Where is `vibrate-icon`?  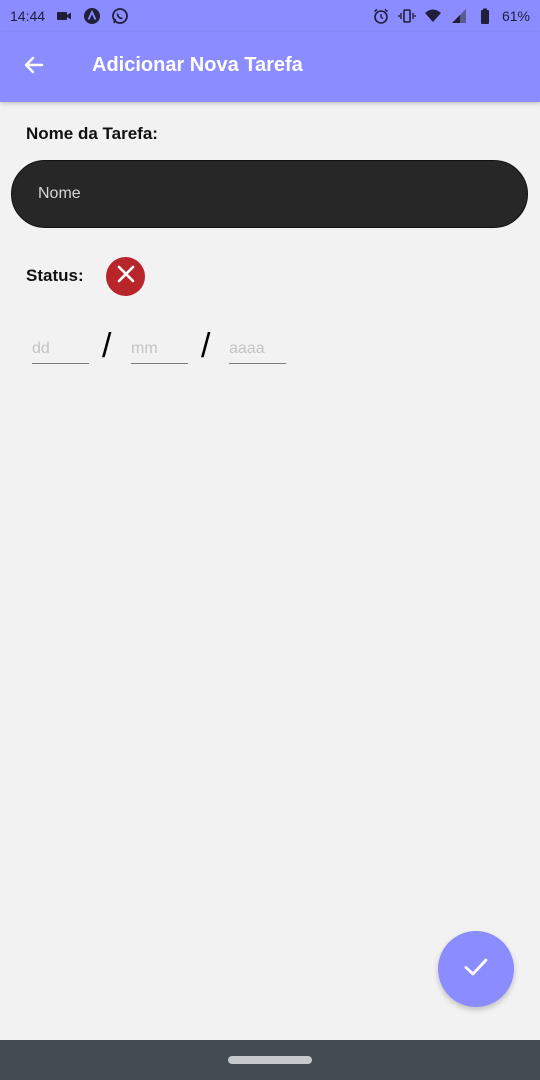
vibrate-icon is located at coordinates (407, 16).